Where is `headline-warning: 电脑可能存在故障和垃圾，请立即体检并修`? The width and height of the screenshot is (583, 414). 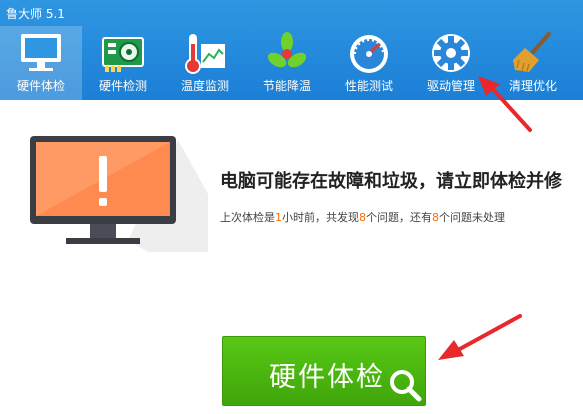 headline-warning: 电脑可能存在故障和垃圾，请立即体检并修 is located at coordinates (391, 181).